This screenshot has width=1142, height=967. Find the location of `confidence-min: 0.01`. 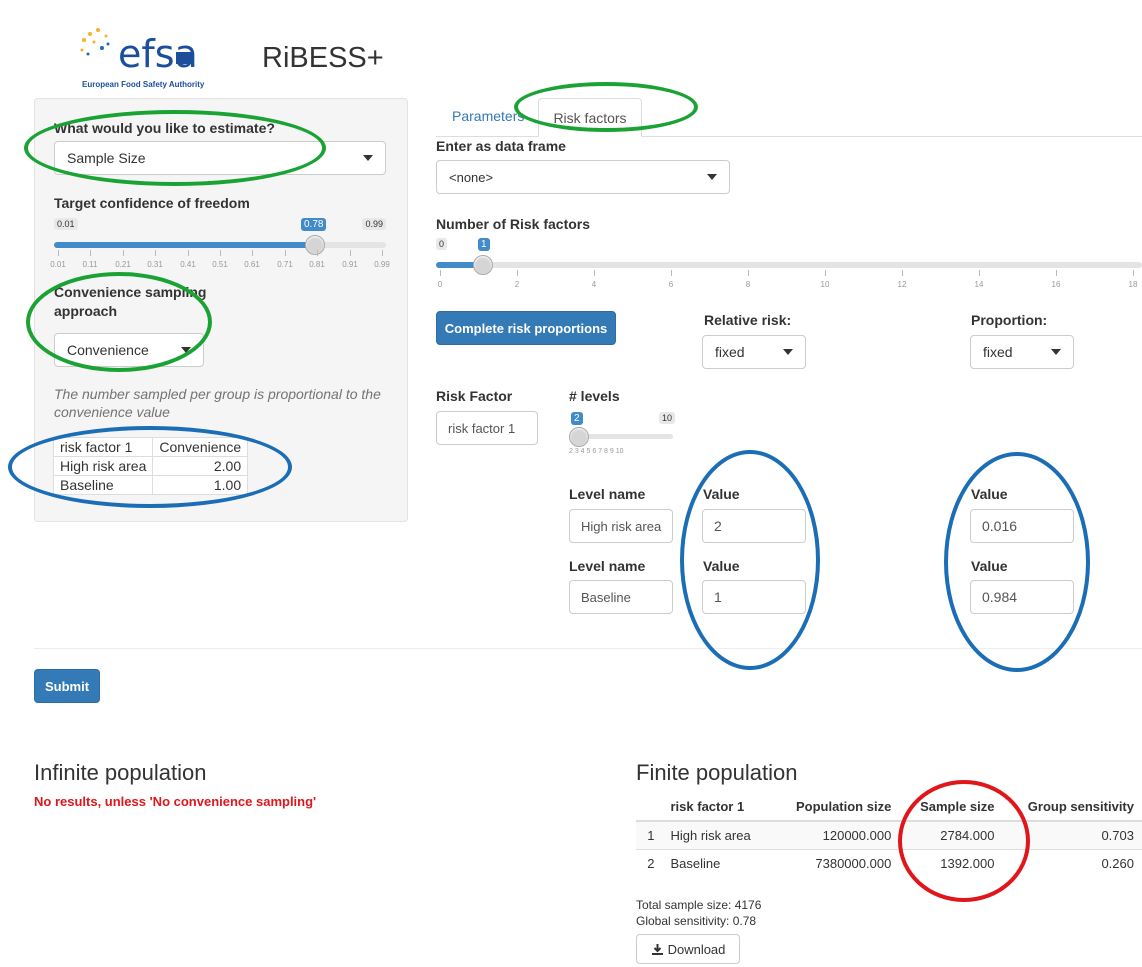

confidence-min: 0.01 is located at coordinates (66, 224).